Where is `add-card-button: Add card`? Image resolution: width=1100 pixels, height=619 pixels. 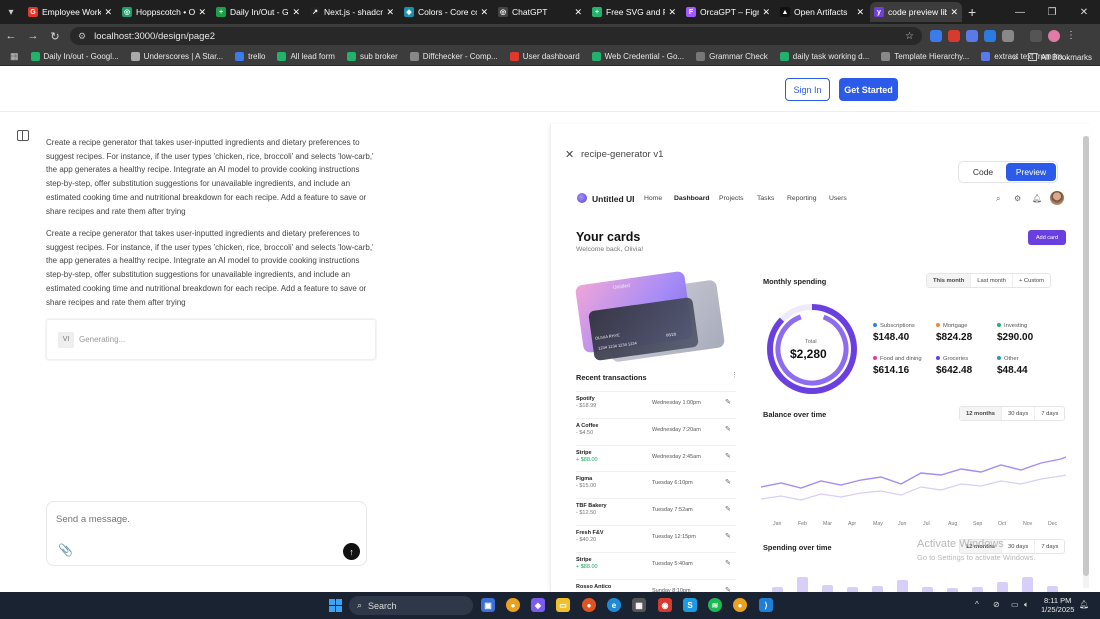 add-card-button: Add card is located at coordinates (1047, 237).